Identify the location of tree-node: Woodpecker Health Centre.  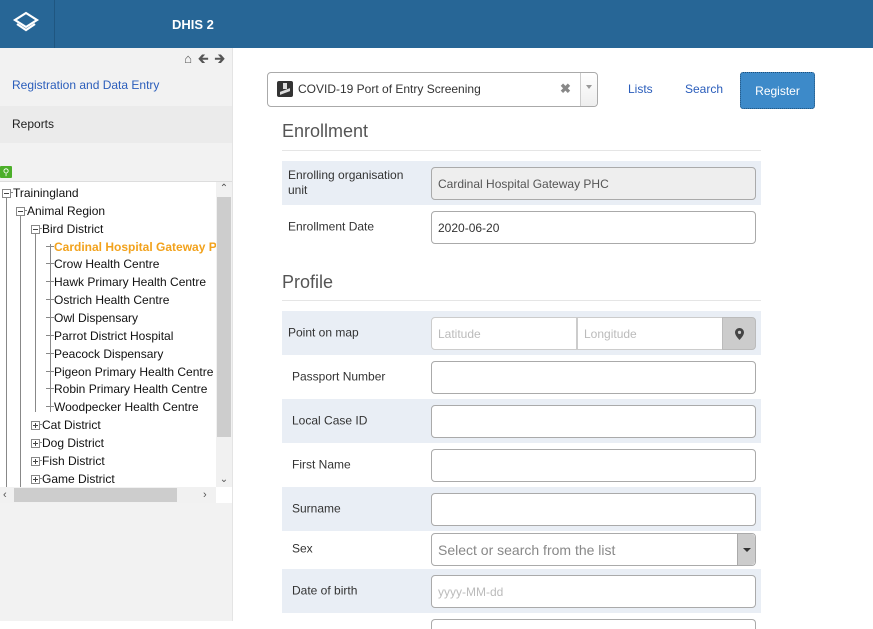
(122, 407).